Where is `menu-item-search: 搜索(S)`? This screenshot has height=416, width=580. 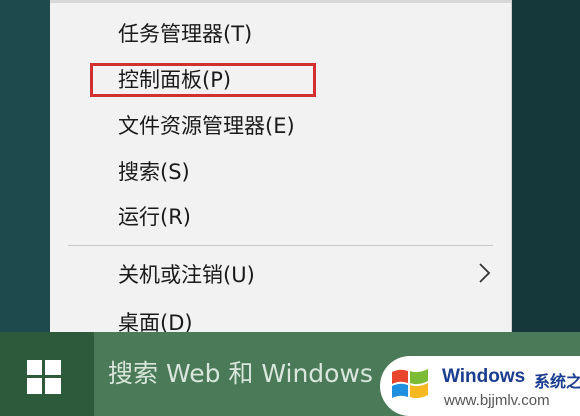
menu-item-search: 搜索(S) is located at coordinates (154, 172).